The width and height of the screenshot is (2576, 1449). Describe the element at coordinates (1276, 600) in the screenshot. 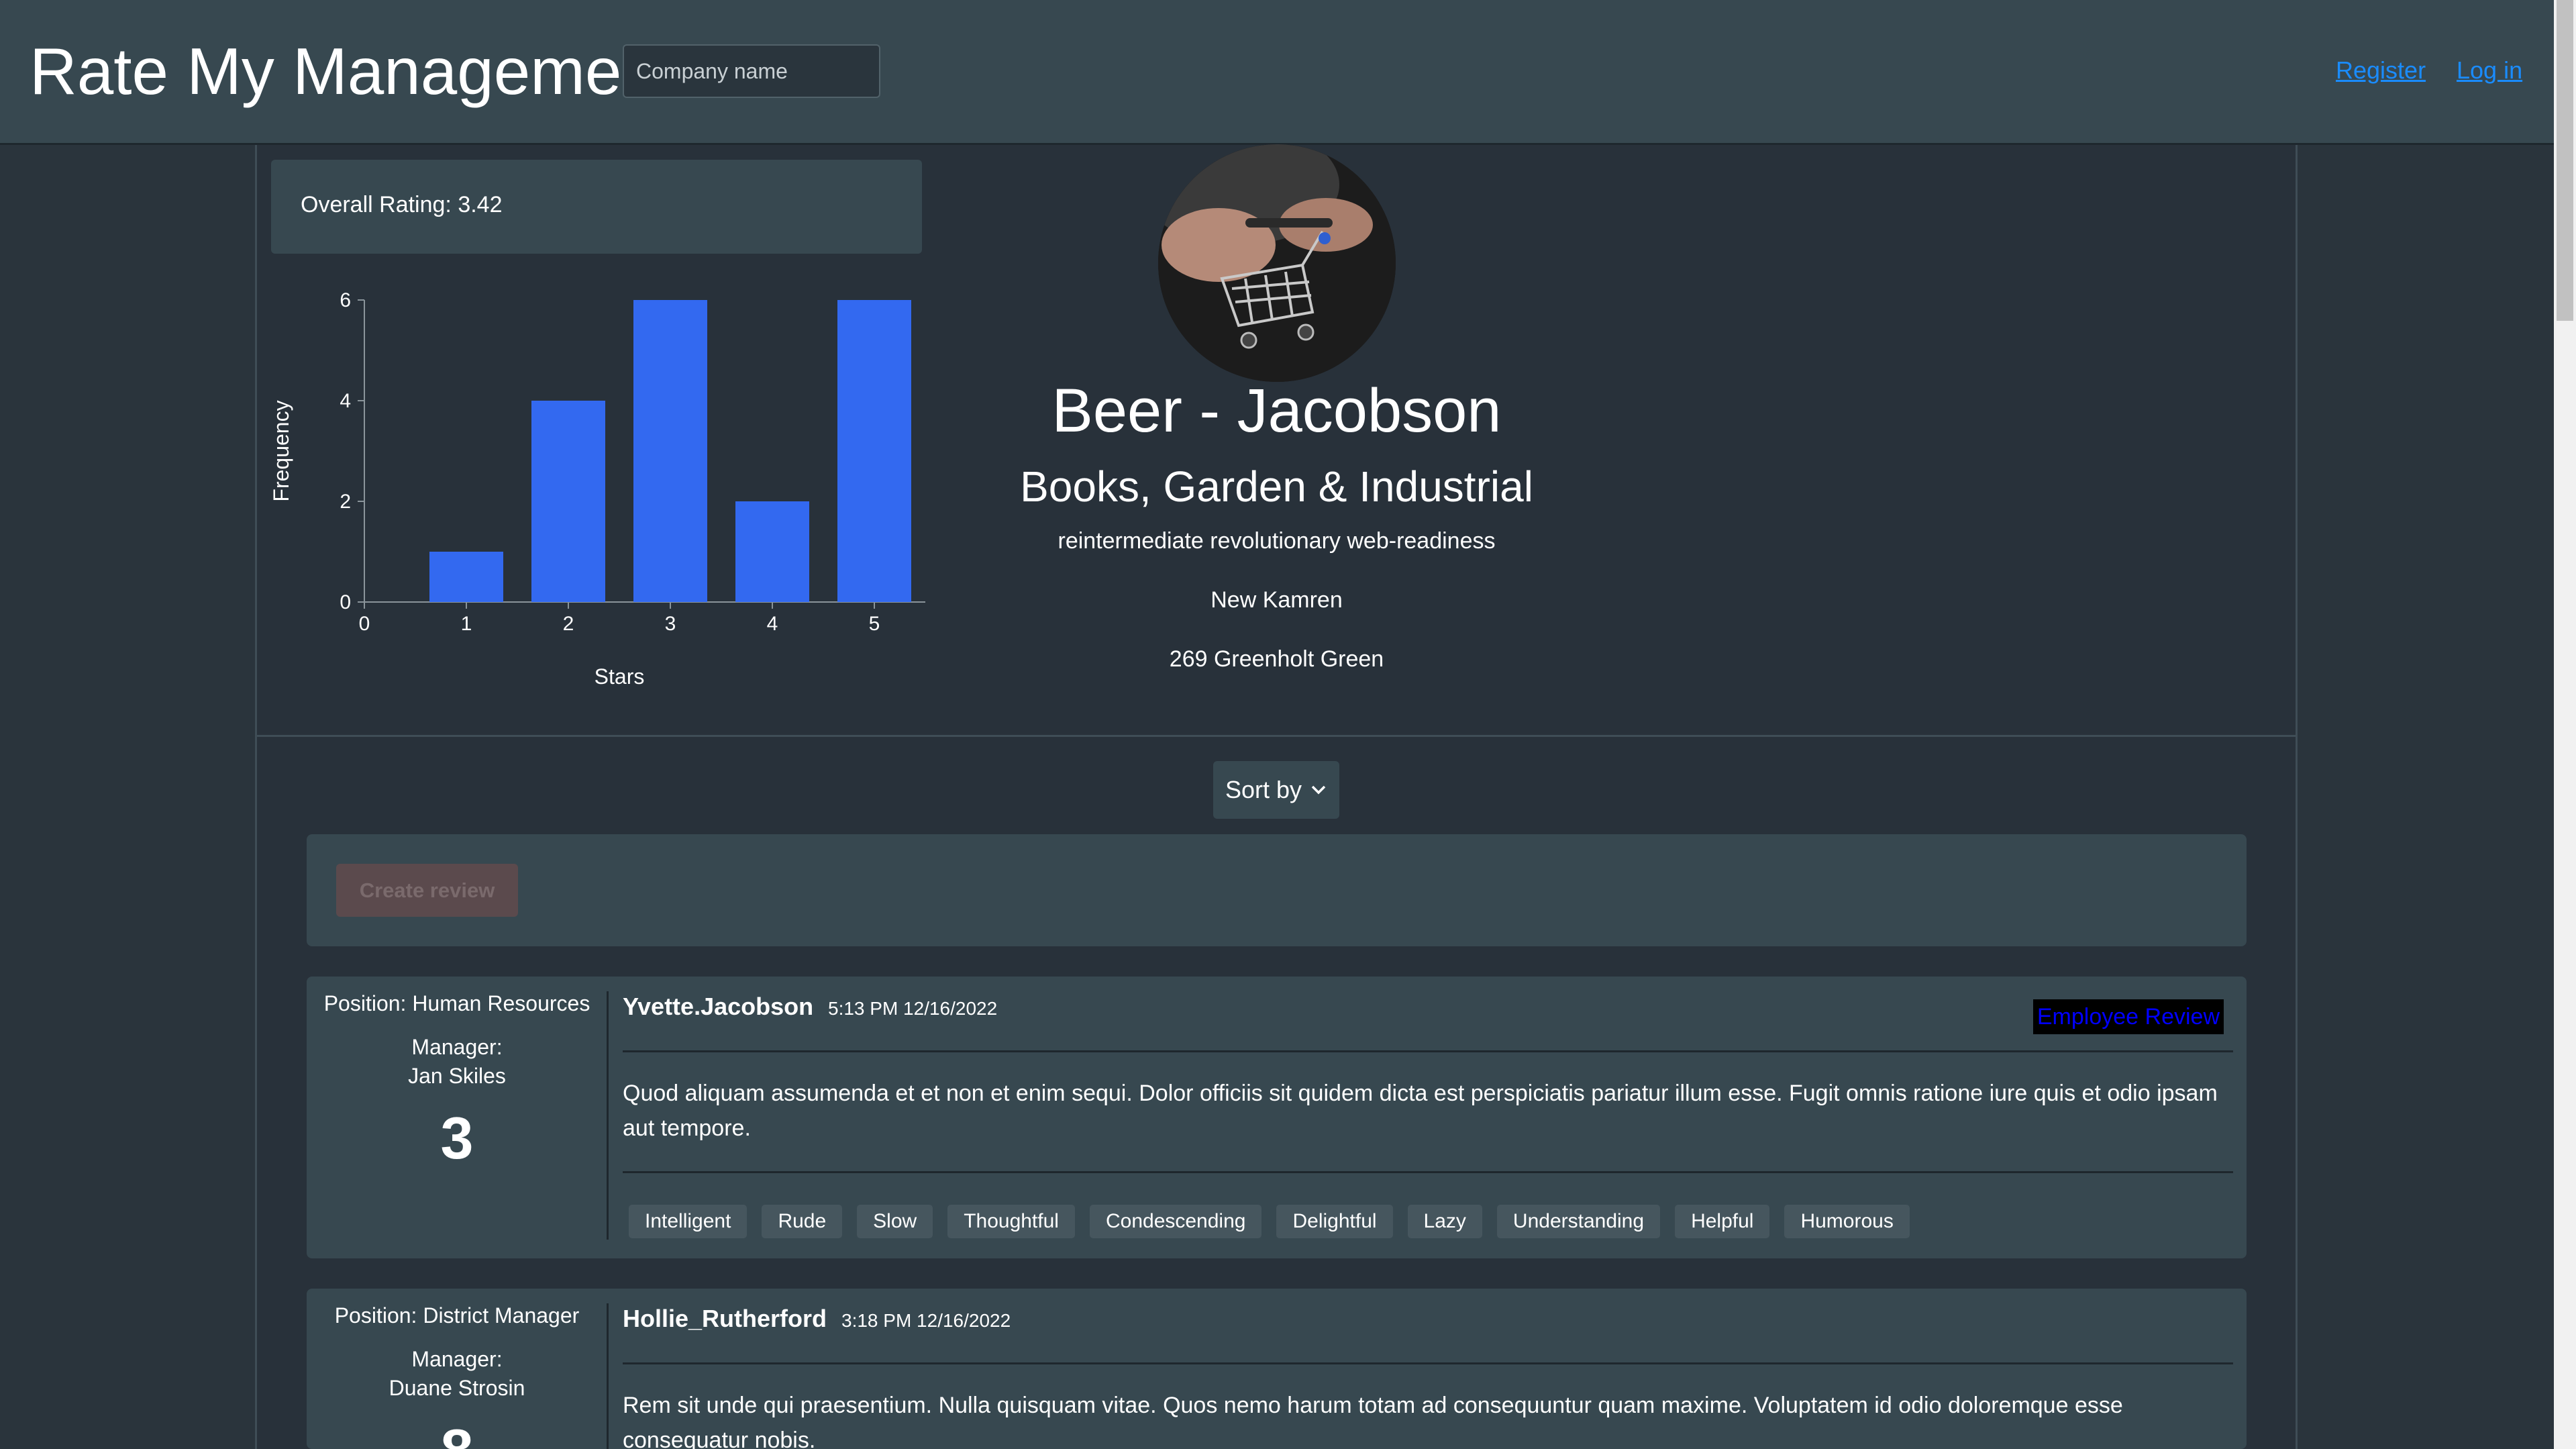

I see `company-city: New Kamren` at that location.